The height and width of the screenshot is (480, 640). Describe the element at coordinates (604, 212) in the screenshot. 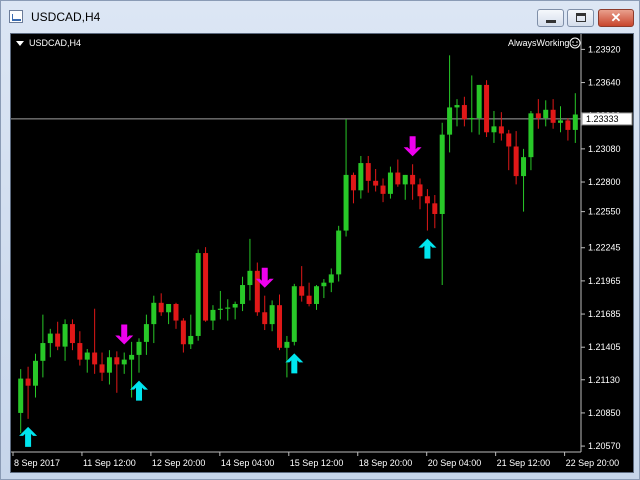

I see `price-tick-label: 1.22550` at that location.